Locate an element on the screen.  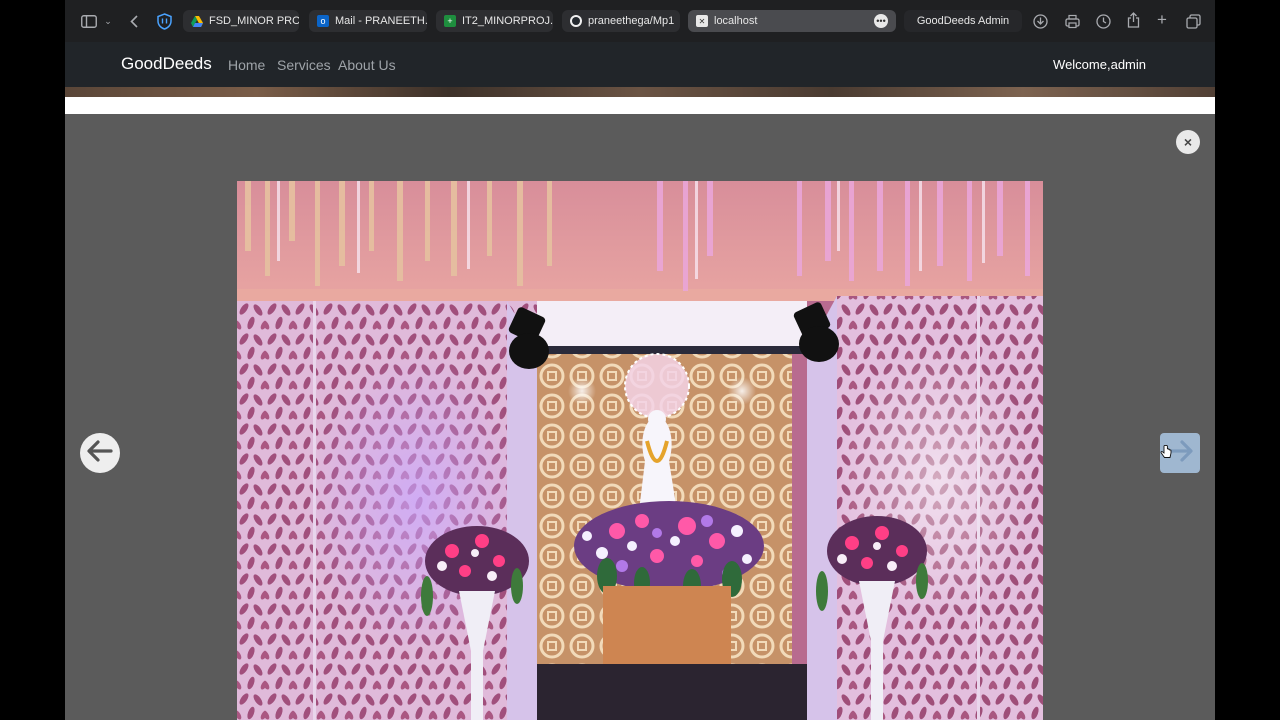
brand-link: GoodDeeds is located at coordinates (166, 64).